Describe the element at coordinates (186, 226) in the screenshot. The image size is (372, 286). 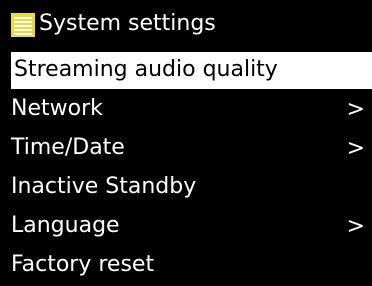
I see `menu-item-language: Language >` at that location.